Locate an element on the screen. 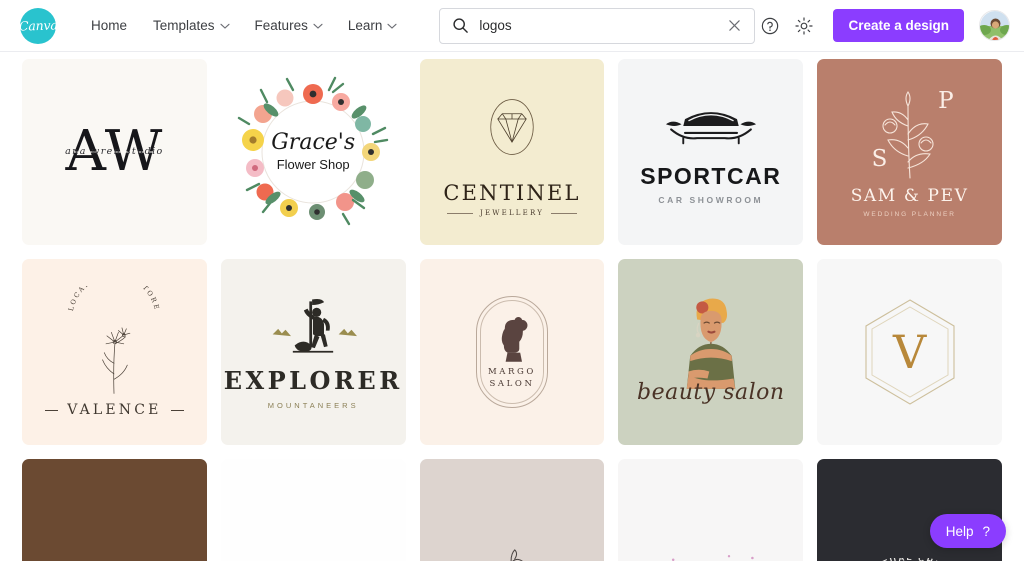  header-actions: Create a design is located at coordinates (882, 25).